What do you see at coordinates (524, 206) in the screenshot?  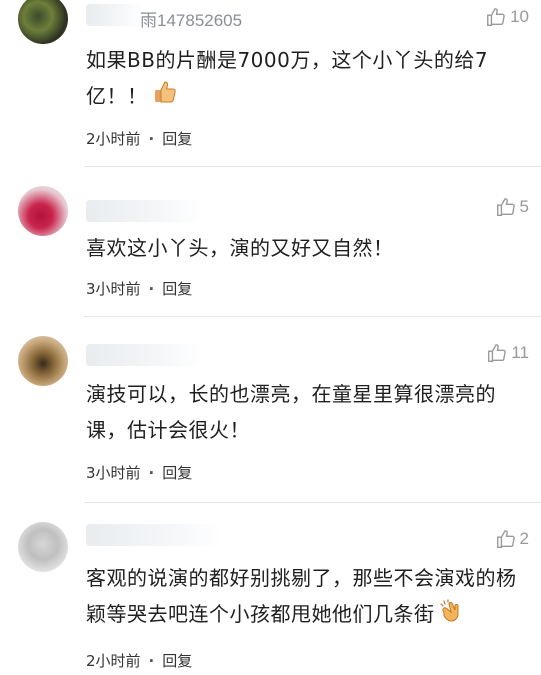 I see `like-count: 5` at bounding box center [524, 206].